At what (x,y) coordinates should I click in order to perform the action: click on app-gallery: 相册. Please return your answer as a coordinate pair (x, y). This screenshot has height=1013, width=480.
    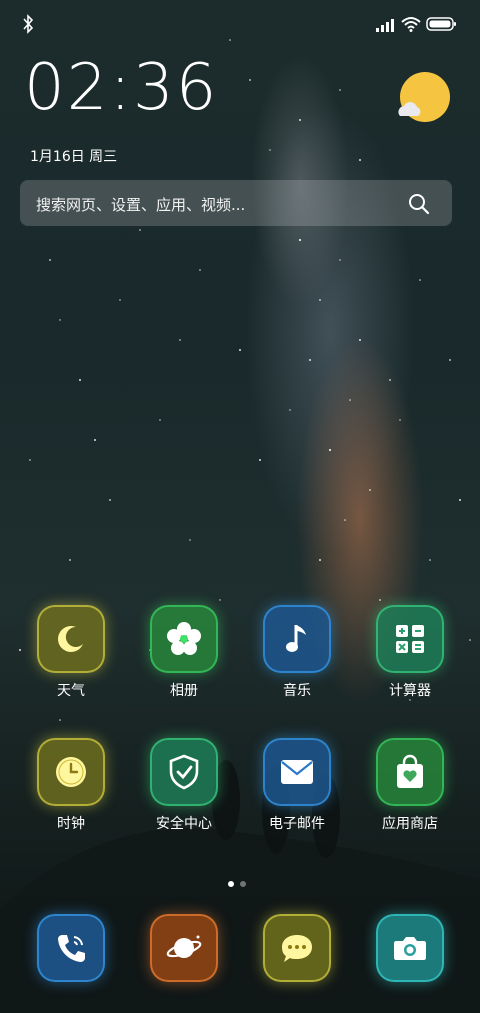
    Looking at the image, I should click on (184, 652).